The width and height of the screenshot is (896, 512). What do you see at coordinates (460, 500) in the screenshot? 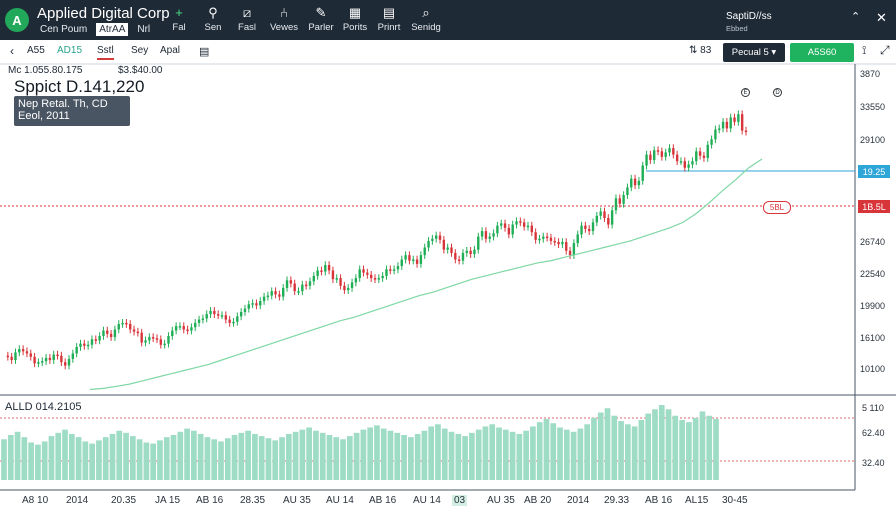
I see `date-label-highlight: 03` at bounding box center [460, 500].